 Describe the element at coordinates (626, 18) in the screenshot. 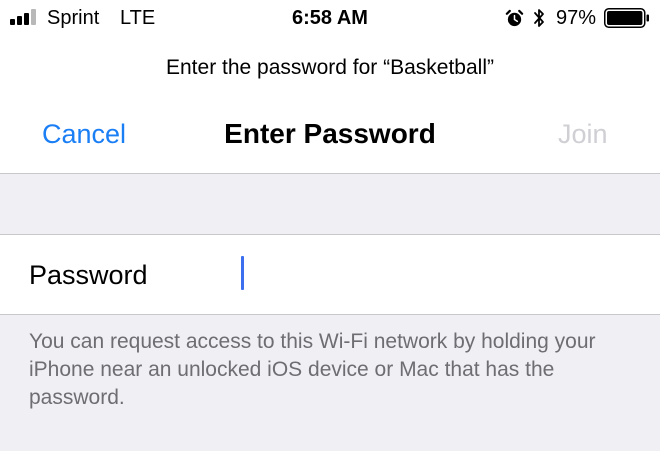

I see `battery-icon` at that location.